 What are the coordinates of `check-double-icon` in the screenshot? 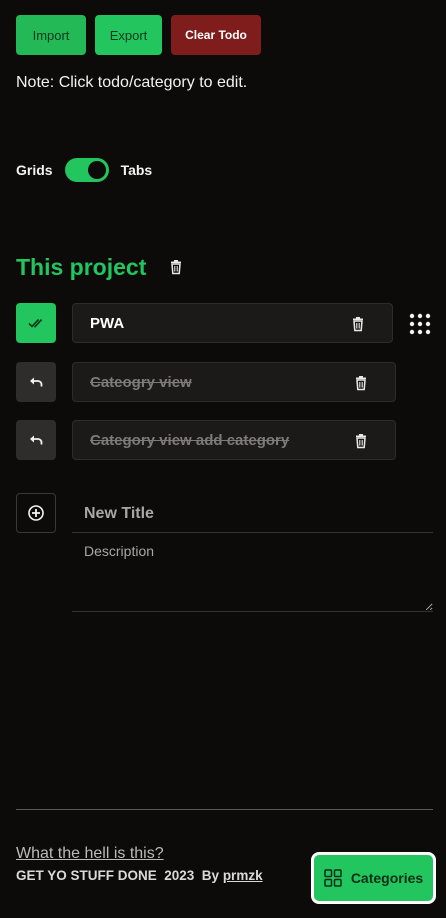 It's located at (35, 323).